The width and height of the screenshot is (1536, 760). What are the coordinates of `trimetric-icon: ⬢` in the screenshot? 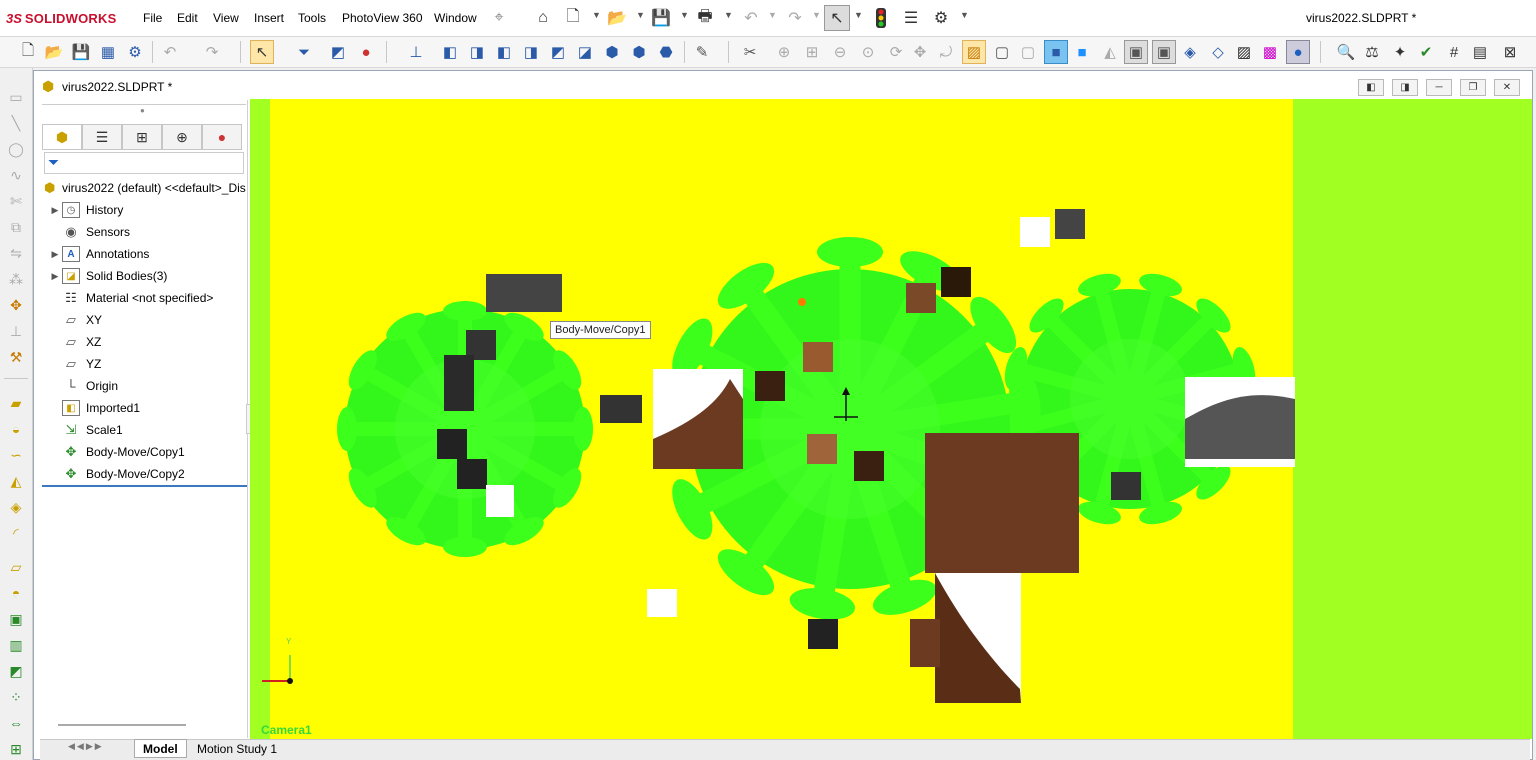 It's located at (639, 52).